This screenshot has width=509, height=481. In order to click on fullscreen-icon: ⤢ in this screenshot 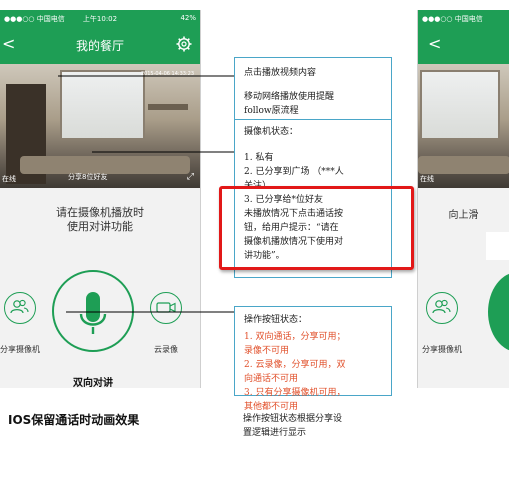, I will do `click(190, 177)`.